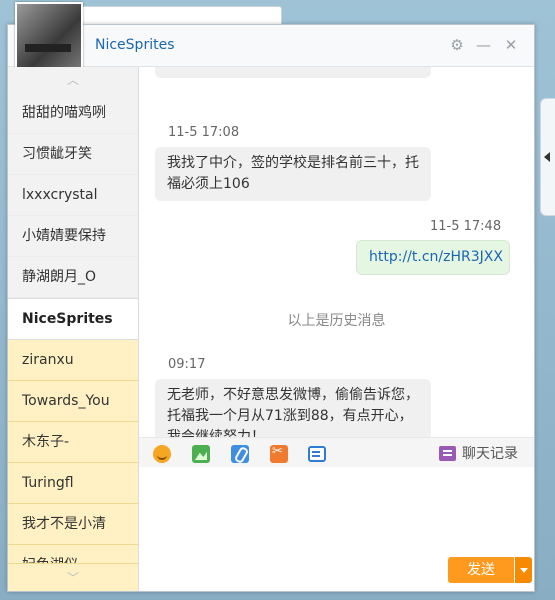  Describe the element at coordinates (336, 452) in the screenshot. I see `input-toolbar: 聊天记录` at that location.